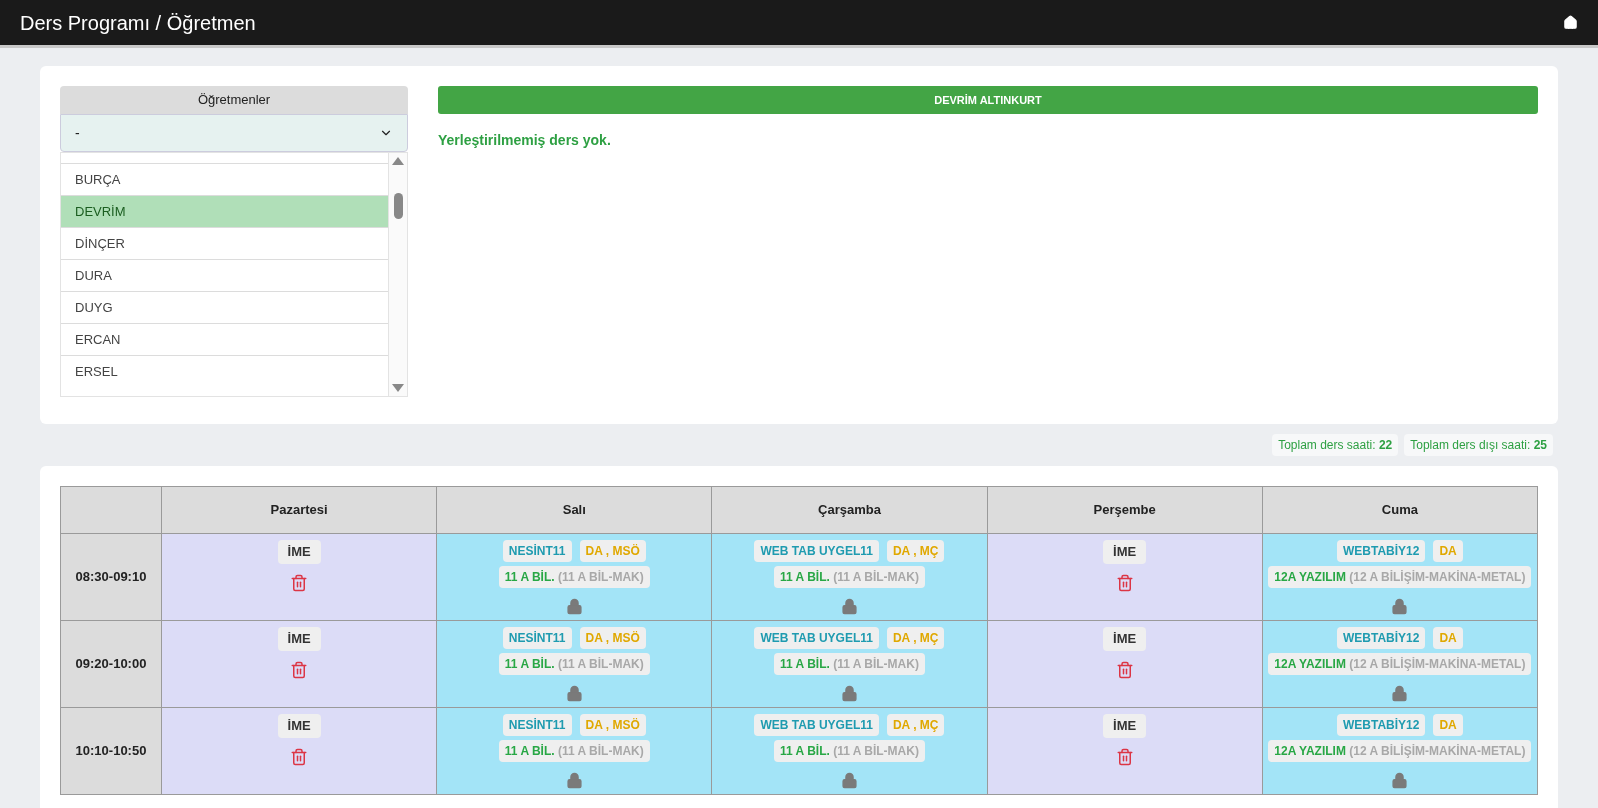 The height and width of the screenshot is (808, 1598). What do you see at coordinates (1478, 445) in the screenshot?
I see `total-badge: Toplam ders dışı saati: 25` at bounding box center [1478, 445].